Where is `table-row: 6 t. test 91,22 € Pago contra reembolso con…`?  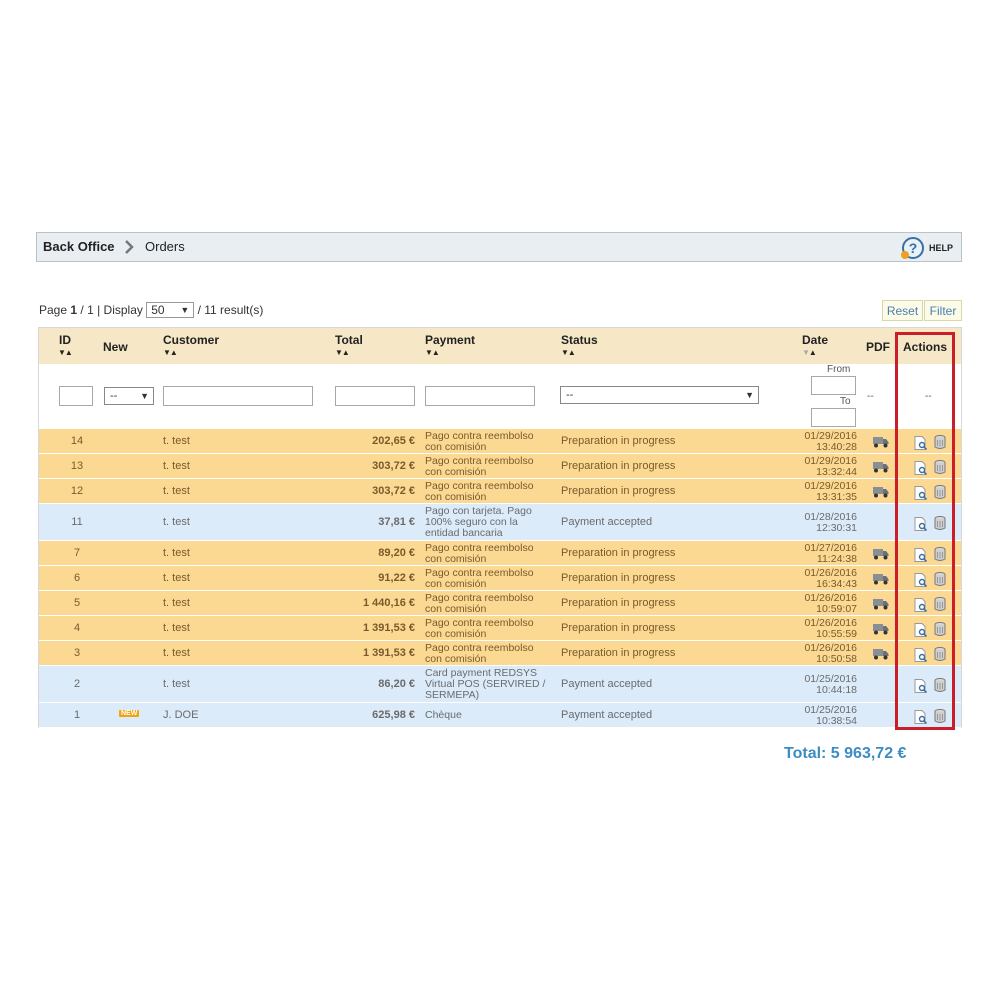 table-row: 6 t. test 91,22 € Pago contra reembolso con… is located at coordinates (500, 578).